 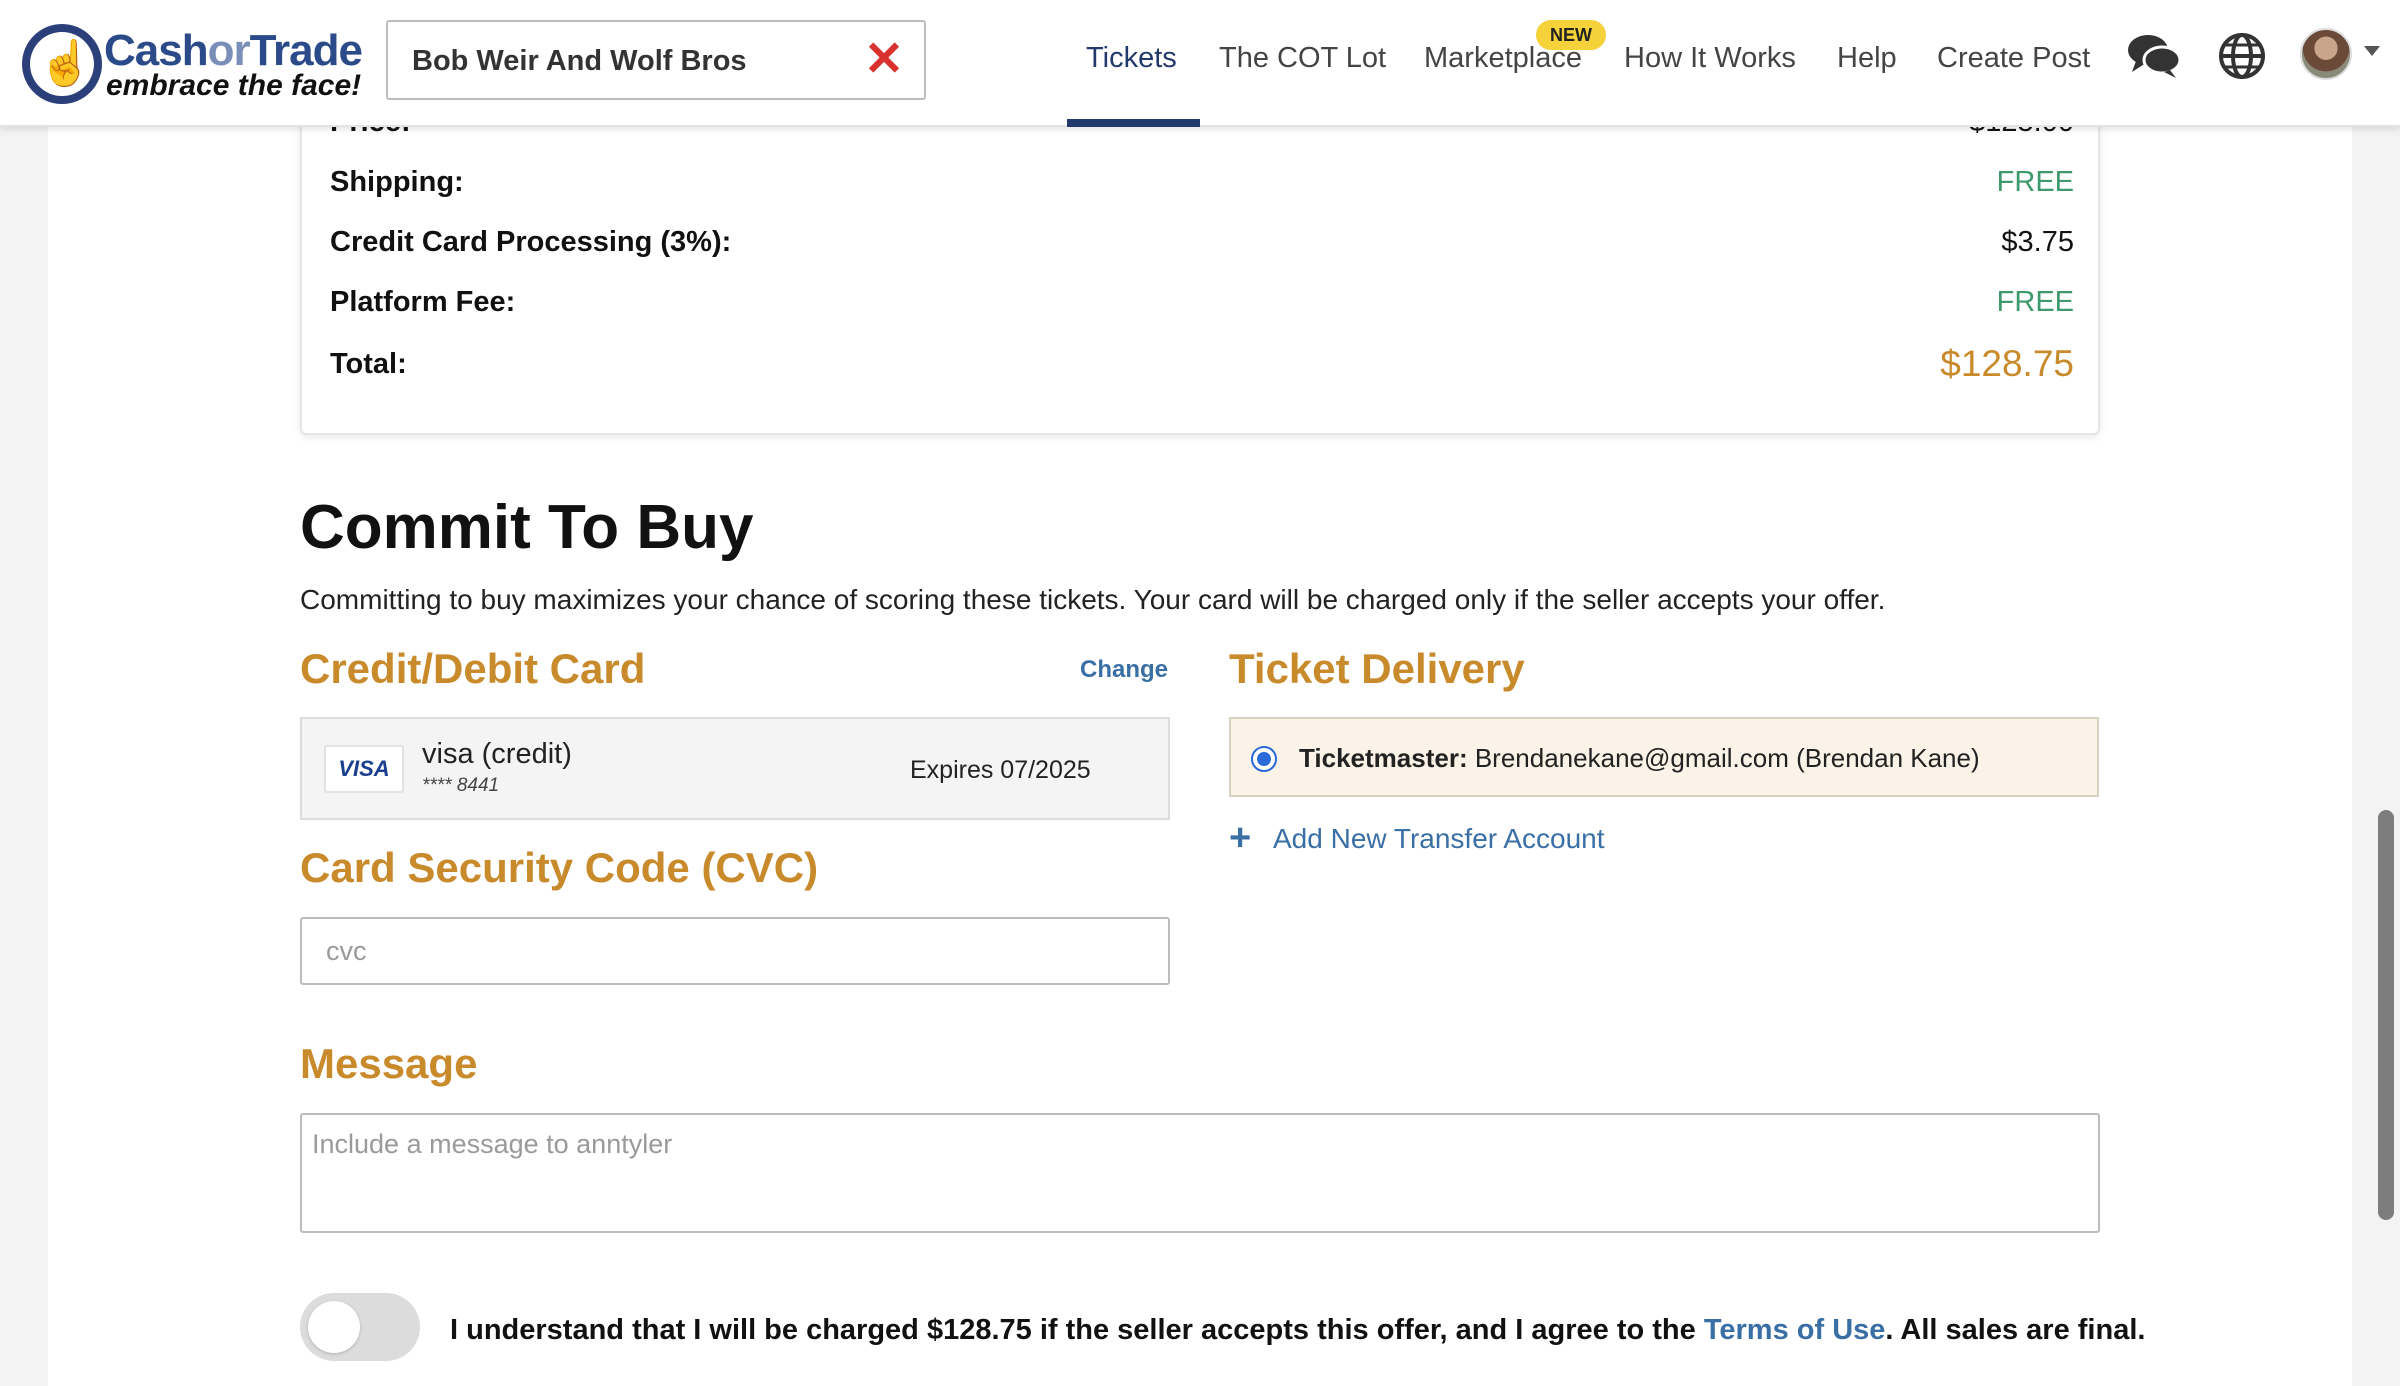 I want to click on card-section-title: Credit/Debit Card, so click(x=473, y=668).